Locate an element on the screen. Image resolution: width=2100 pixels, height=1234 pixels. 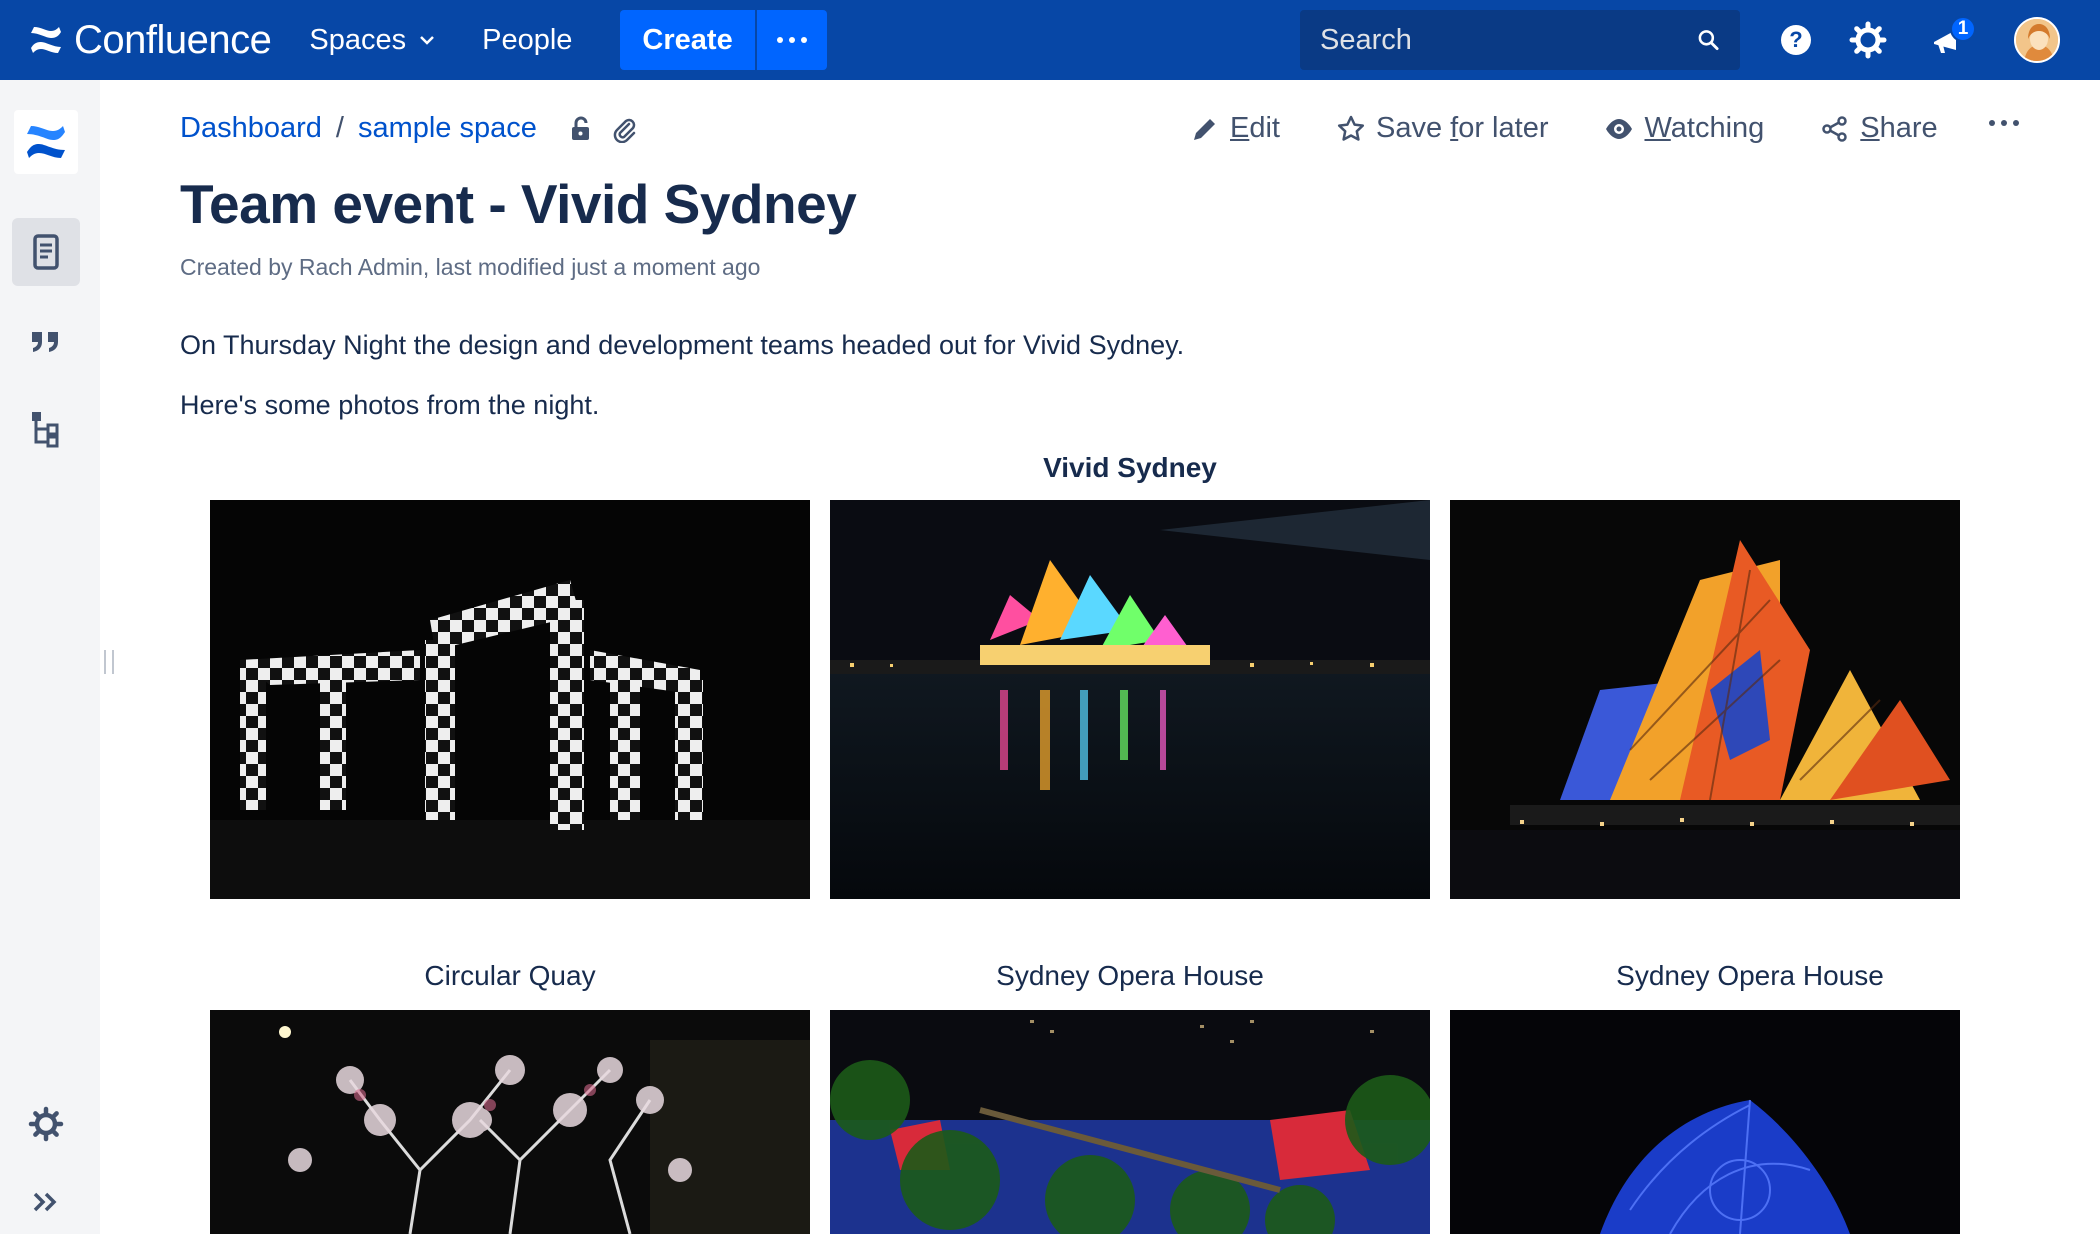
search-input is located at coordinates (1508, 40).